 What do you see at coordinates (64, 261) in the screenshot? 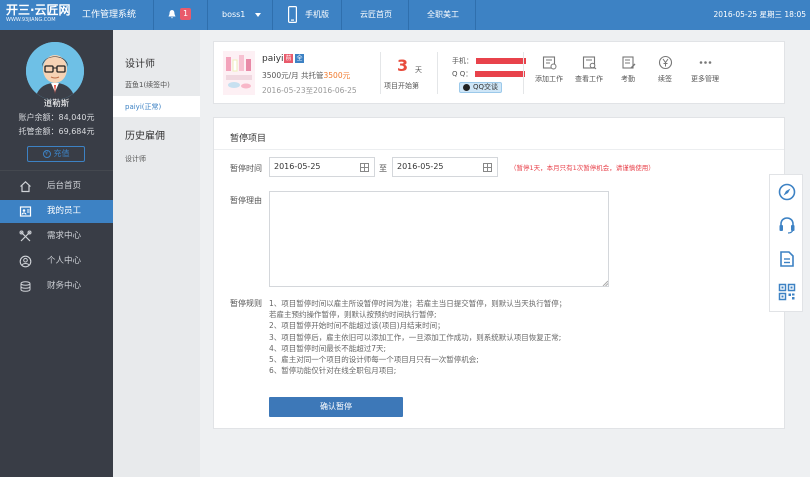
I see `sidebar-item-label: 个人中心` at bounding box center [64, 261].